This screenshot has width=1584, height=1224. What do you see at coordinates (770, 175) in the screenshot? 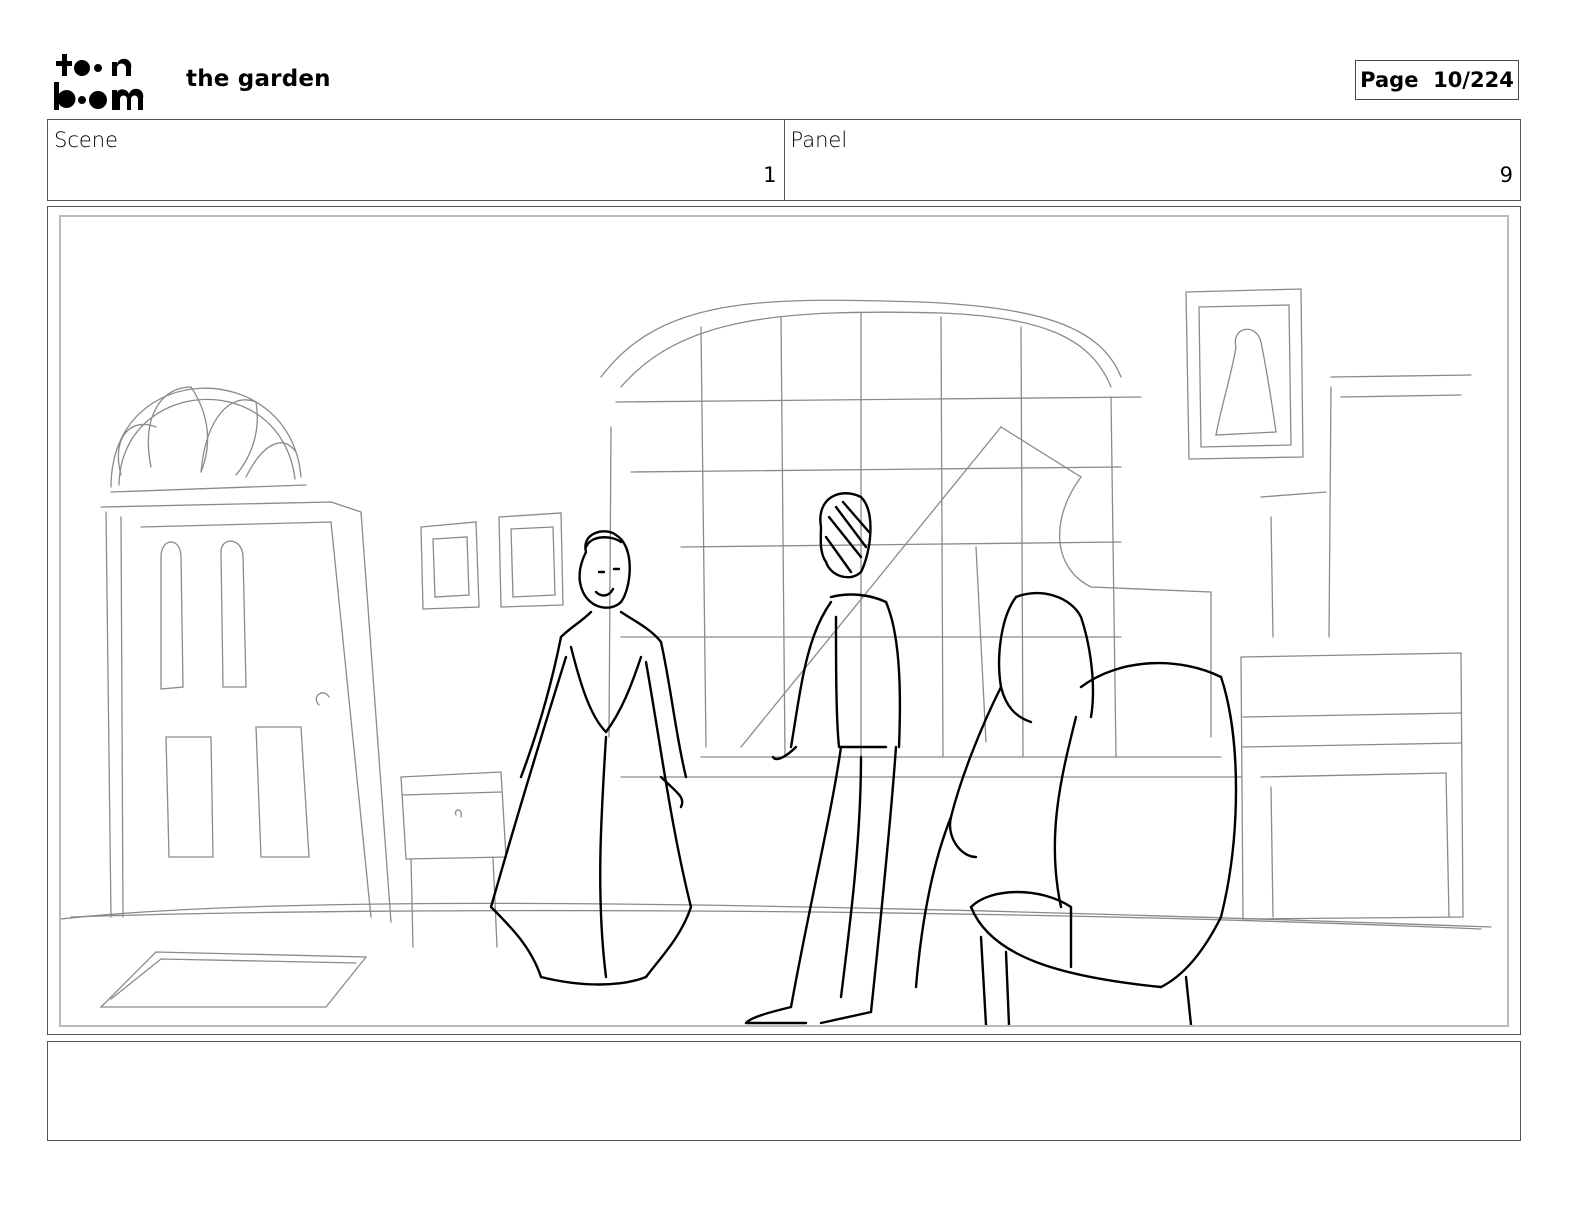
I see `scene-number: 1` at bounding box center [770, 175].